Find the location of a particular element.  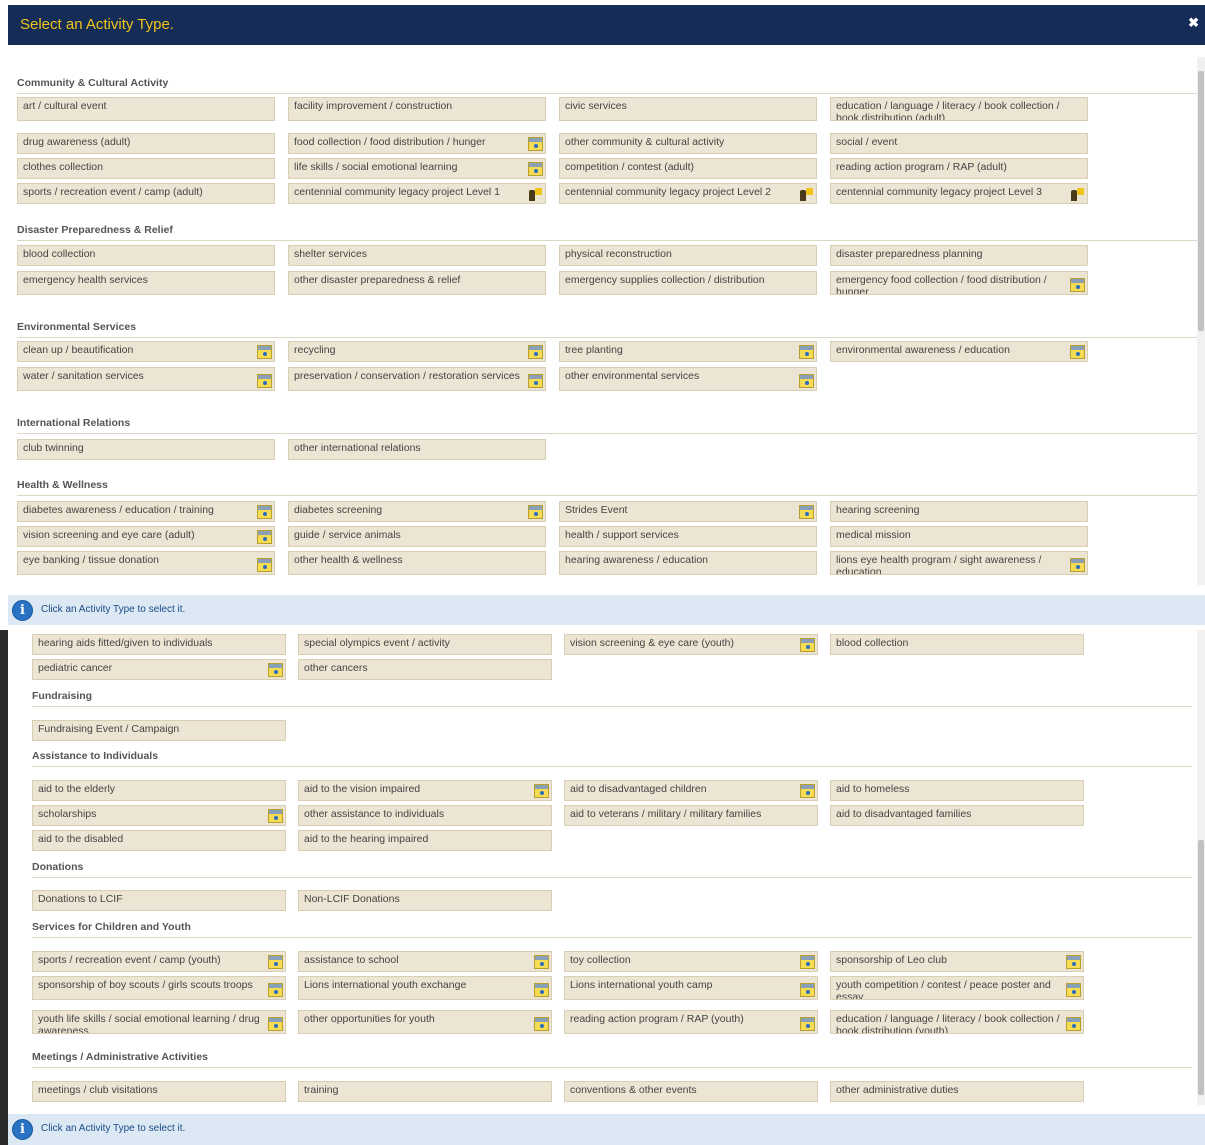

activity-medical-mission: medical mission is located at coordinates (959, 536).